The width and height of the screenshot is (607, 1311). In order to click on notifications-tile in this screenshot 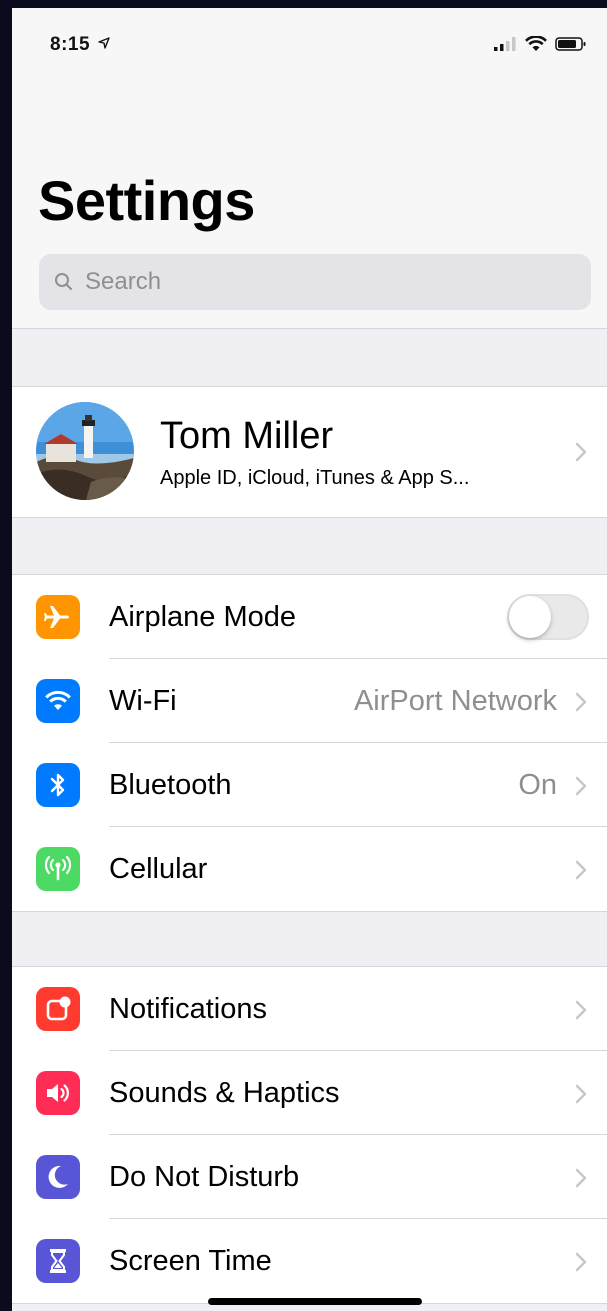, I will do `click(58, 1009)`.